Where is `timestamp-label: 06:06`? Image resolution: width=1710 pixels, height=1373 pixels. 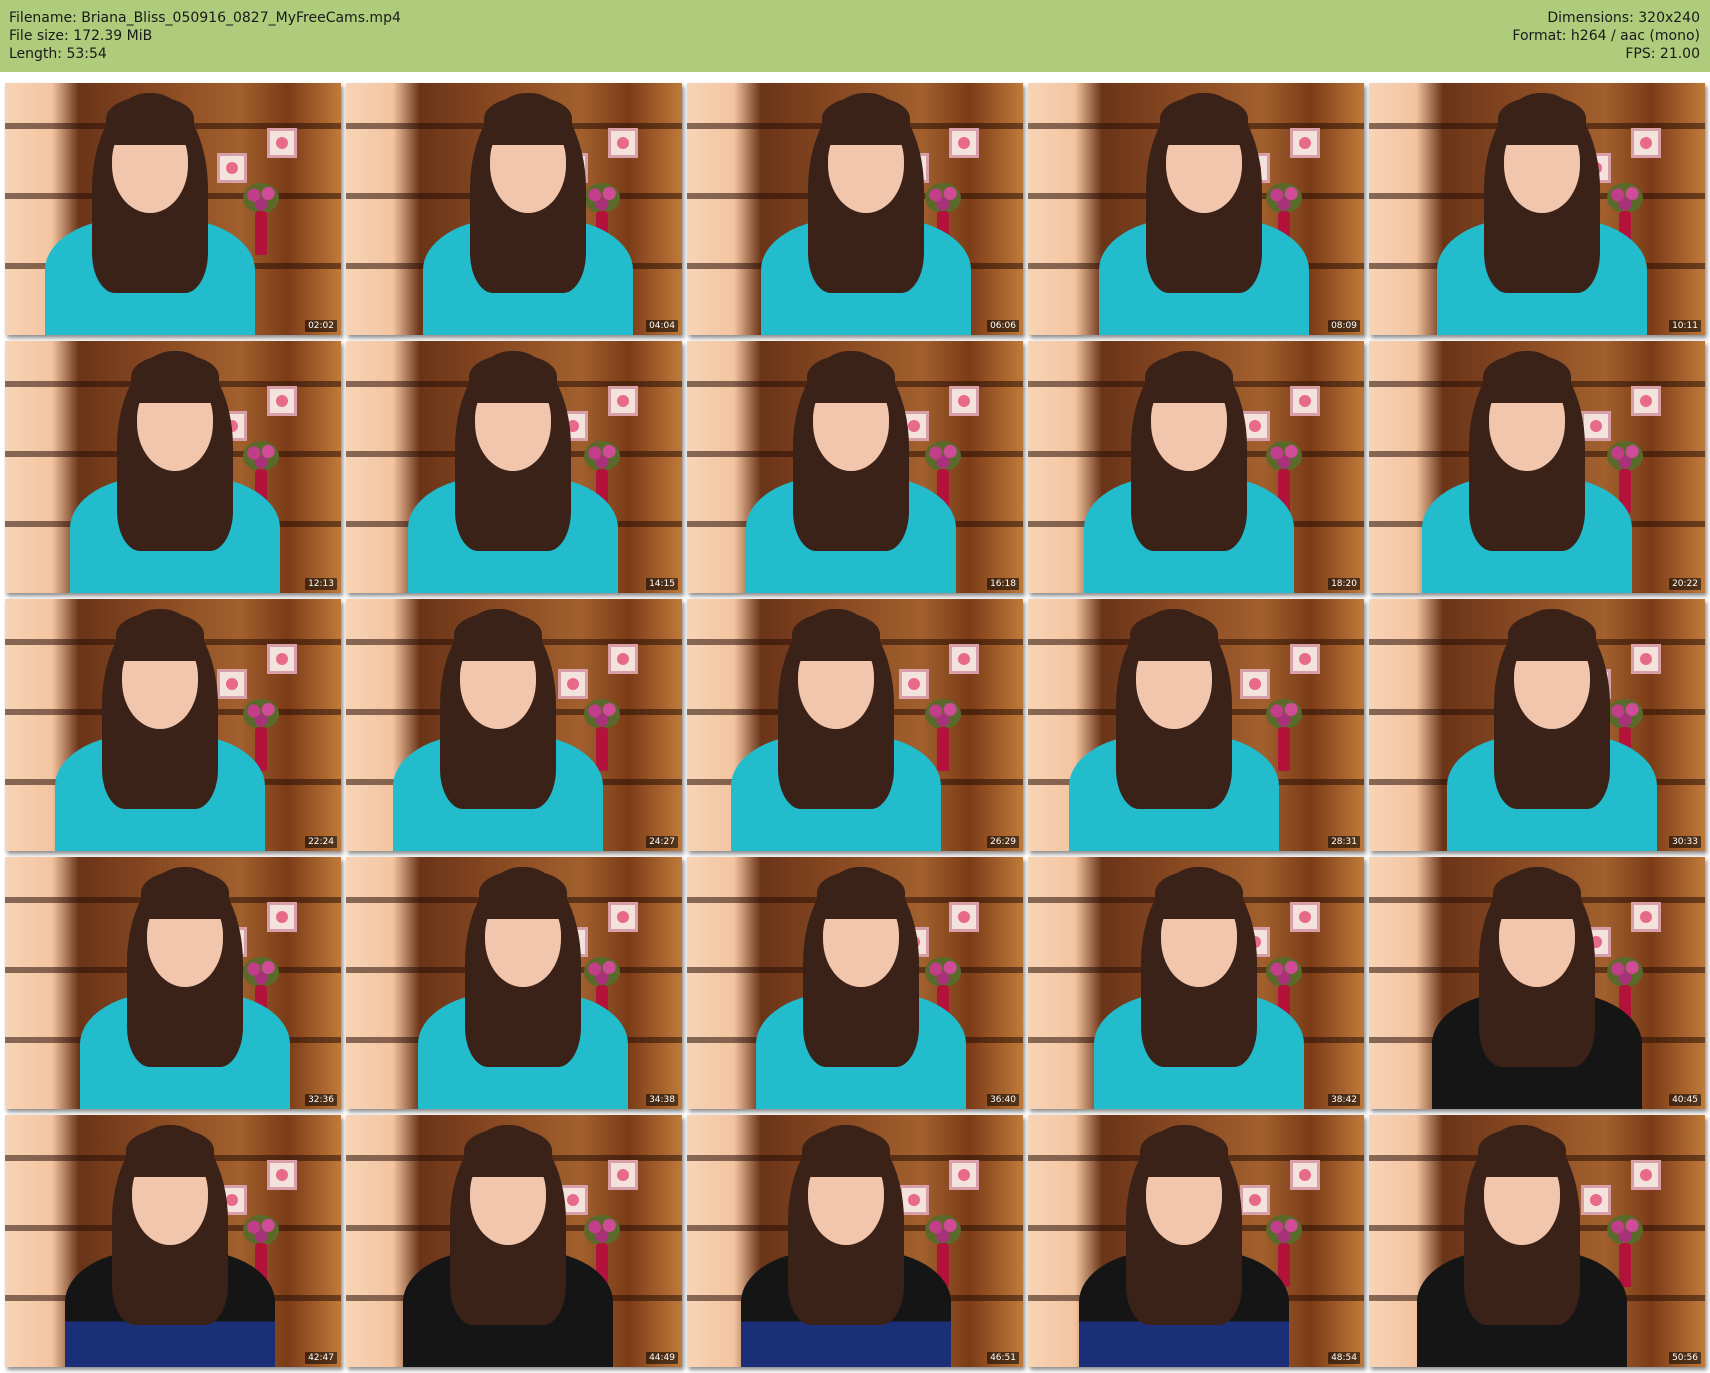
timestamp-label: 06:06 is located at coordinates (1003, 326).